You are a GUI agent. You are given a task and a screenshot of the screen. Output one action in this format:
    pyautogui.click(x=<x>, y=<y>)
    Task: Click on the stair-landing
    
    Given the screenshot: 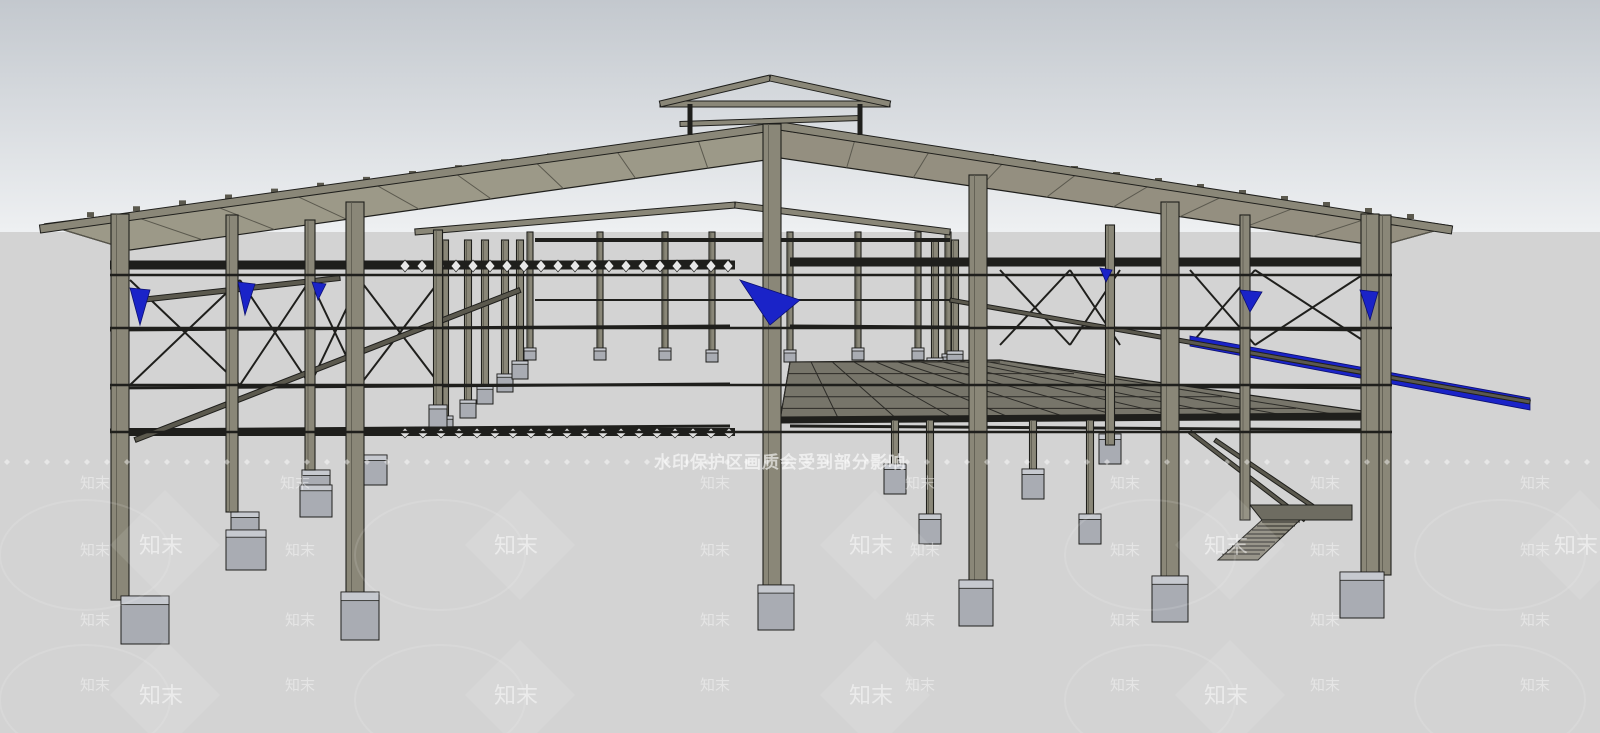 What is the action you would take?
    pyautogui.click(x=1300, y=512)
    